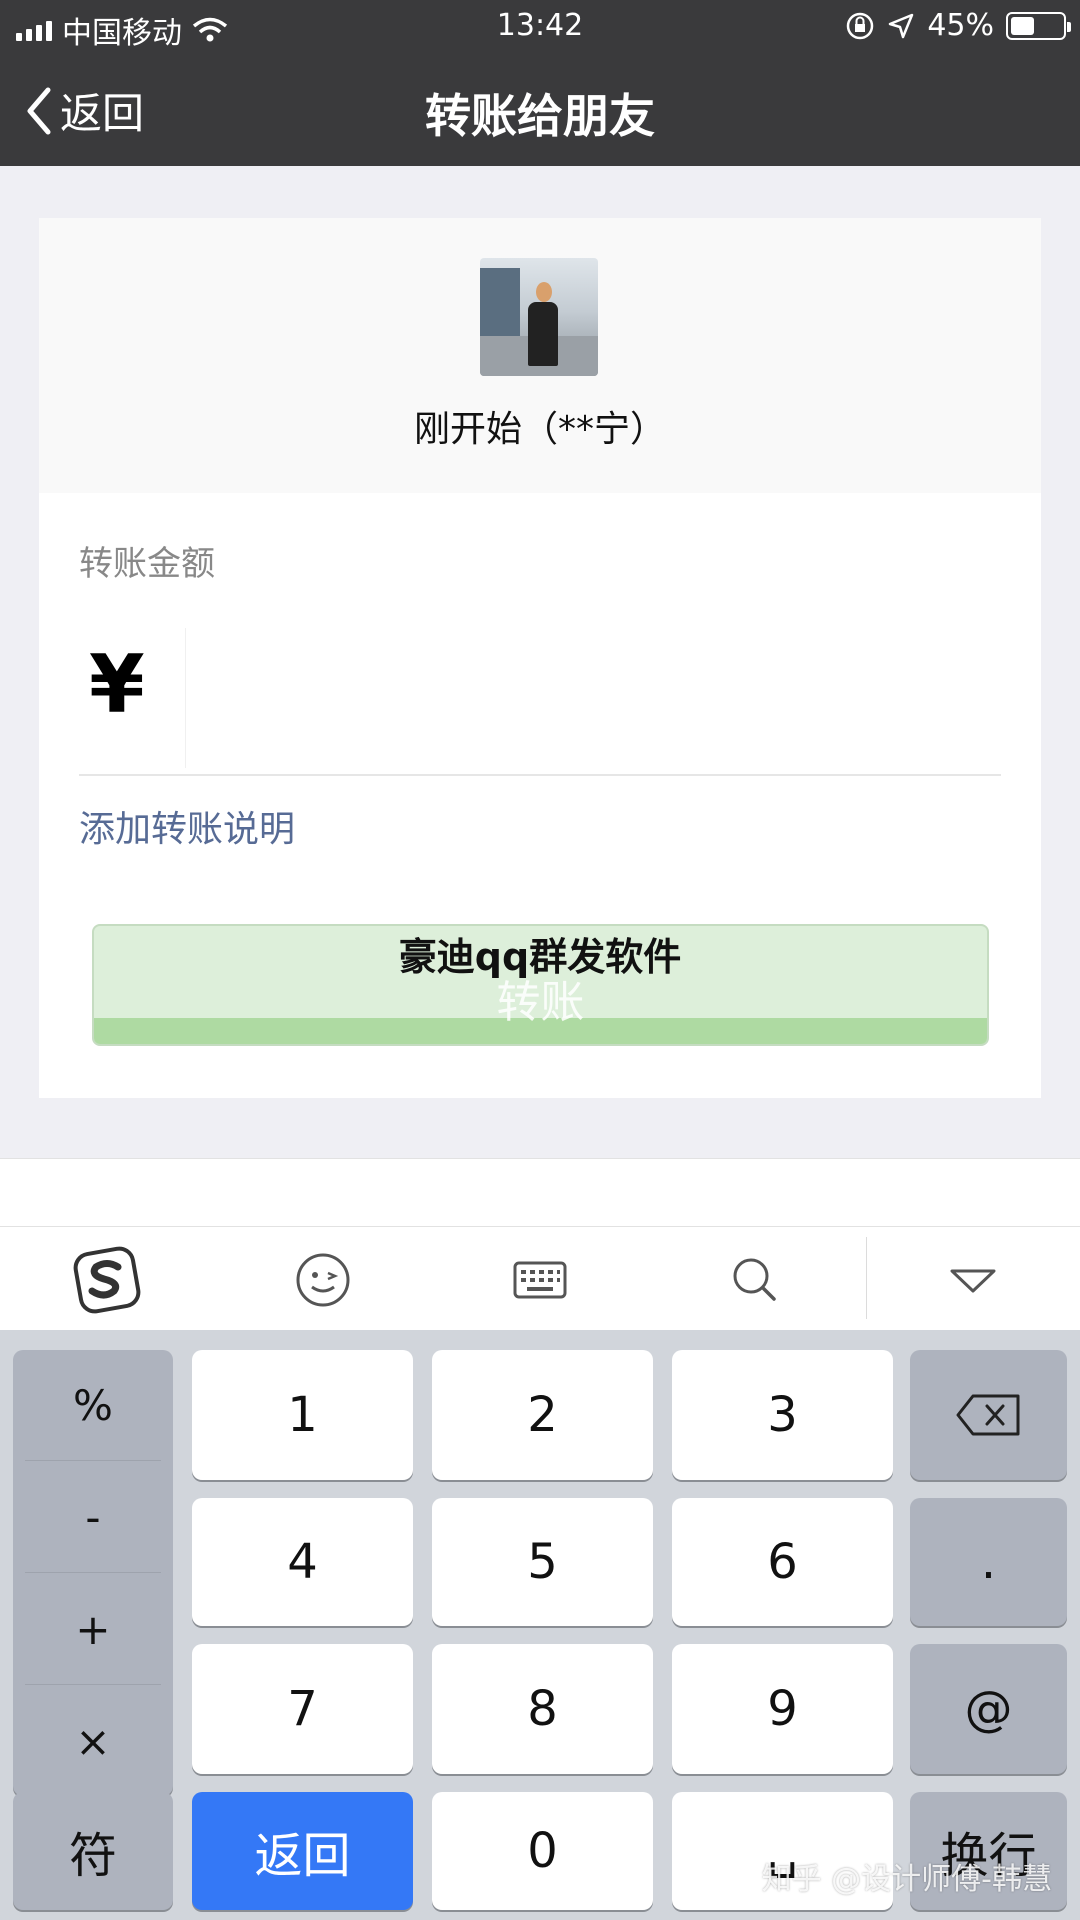 This screenshot has width=1080, height=1920. I want to click on key-4: 4, so click(302, 1562).